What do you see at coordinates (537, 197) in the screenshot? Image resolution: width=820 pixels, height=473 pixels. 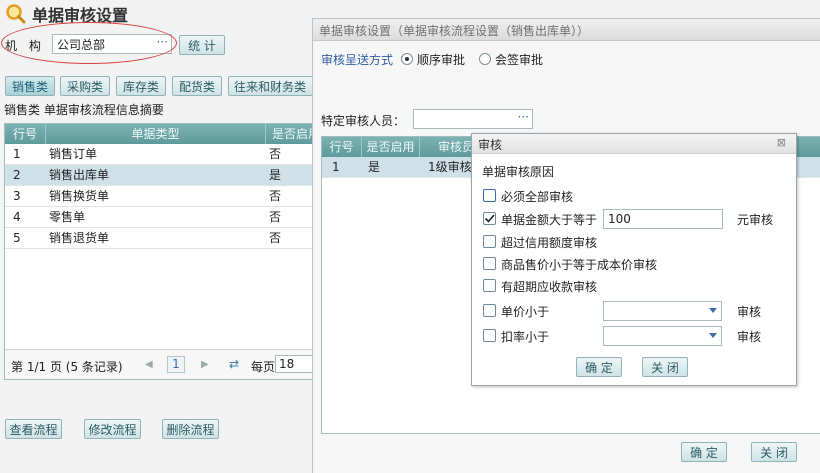 I see `must-all-label: 必须全部审核` at bounding box center [537, 197].